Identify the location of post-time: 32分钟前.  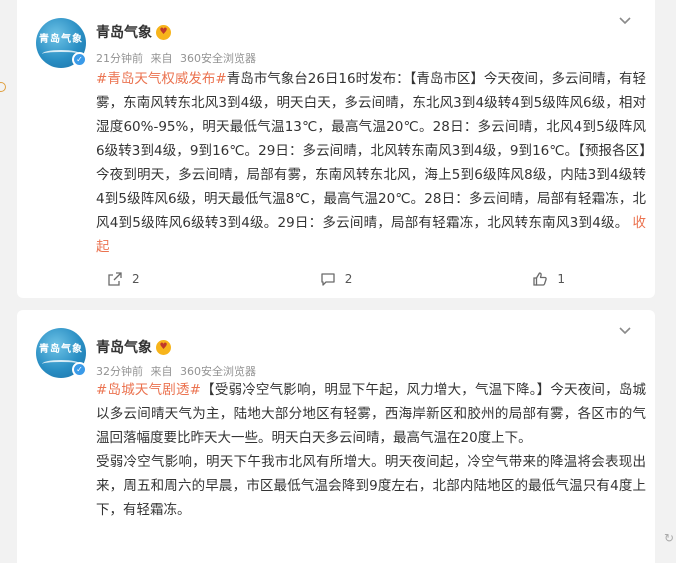
(119, 371).